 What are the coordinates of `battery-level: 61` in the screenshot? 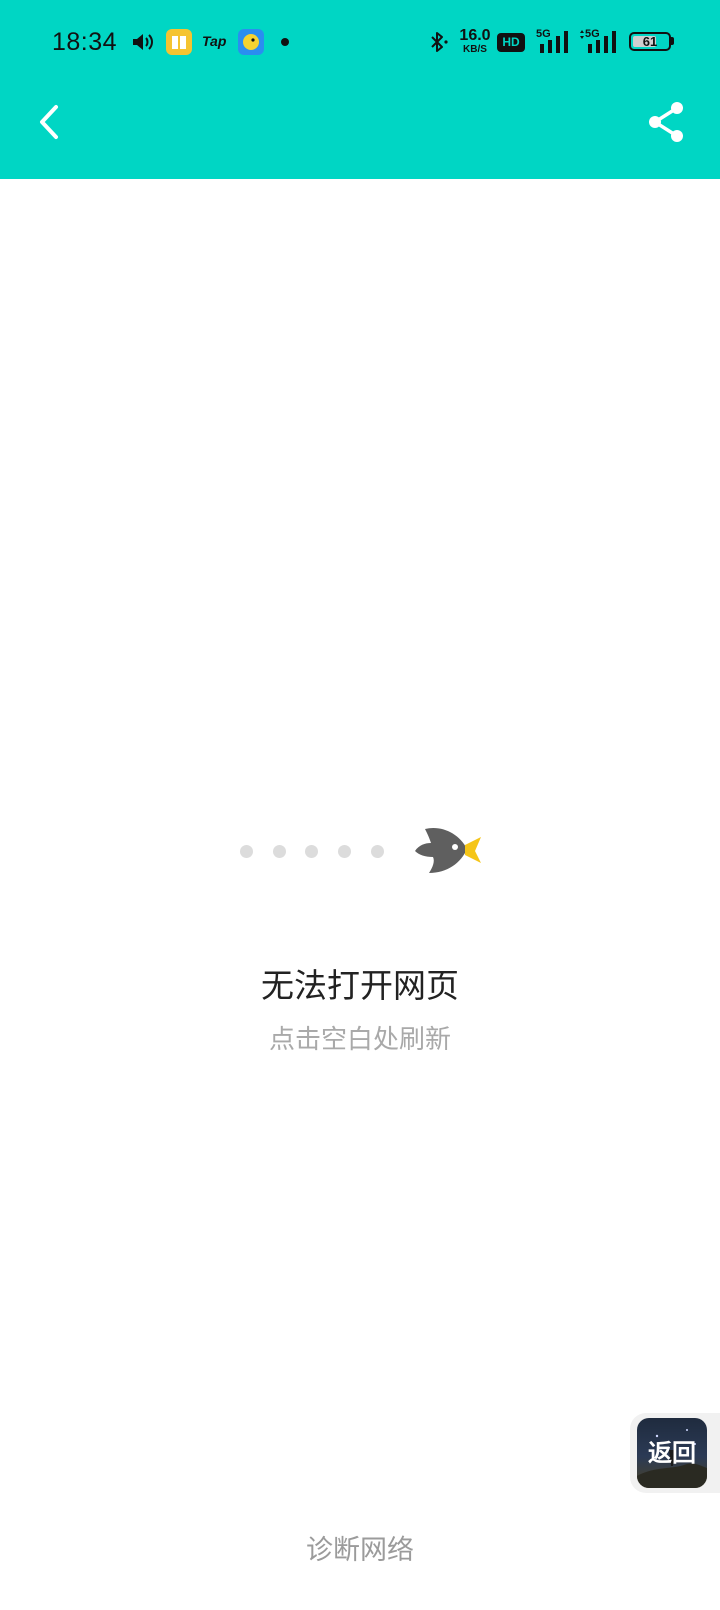 It's located at (650, 41).